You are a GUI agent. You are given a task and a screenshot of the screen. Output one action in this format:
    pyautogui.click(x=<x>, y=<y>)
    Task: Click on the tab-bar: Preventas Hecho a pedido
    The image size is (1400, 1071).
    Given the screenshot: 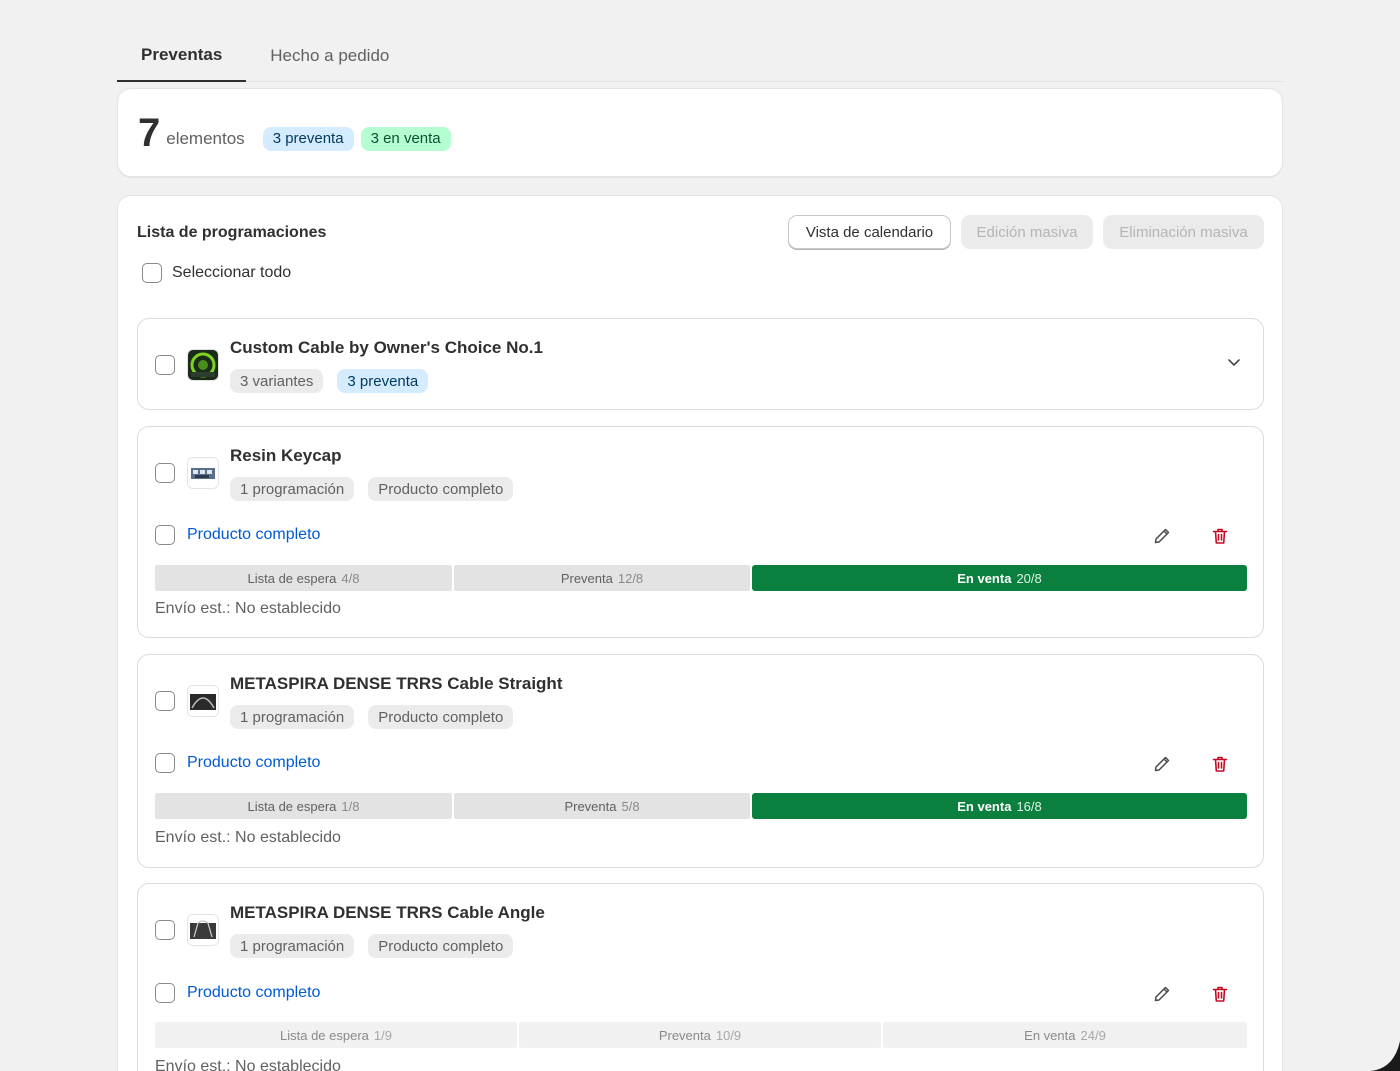 What is the action you would take?
    pyautogui.click(x=700, y=56)
    